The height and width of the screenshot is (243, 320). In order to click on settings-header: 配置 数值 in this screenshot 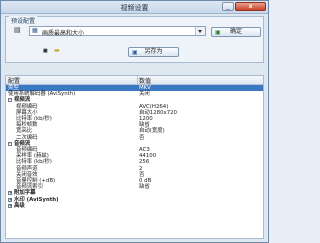, I will do `click(134, 80)`.